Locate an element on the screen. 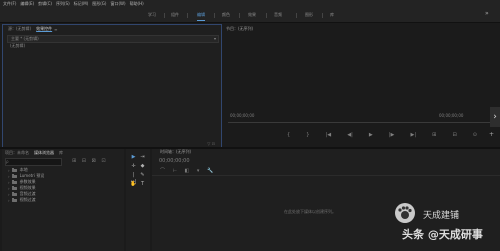  button-editor-add-icon: + is located at coordinates (491, 134).